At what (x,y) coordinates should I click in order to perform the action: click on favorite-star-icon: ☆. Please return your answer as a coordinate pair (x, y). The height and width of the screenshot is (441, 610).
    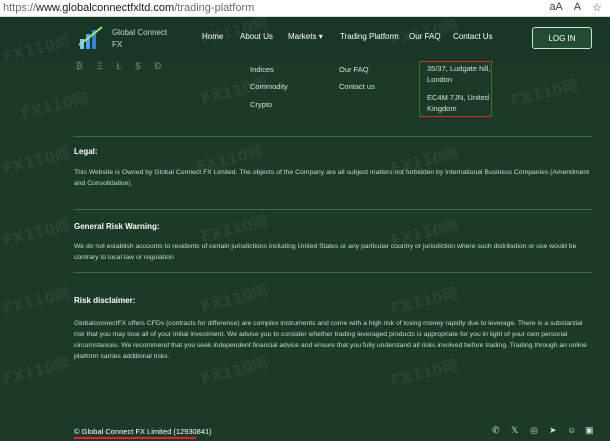
    Looking at the image, I should click on (597, 7).